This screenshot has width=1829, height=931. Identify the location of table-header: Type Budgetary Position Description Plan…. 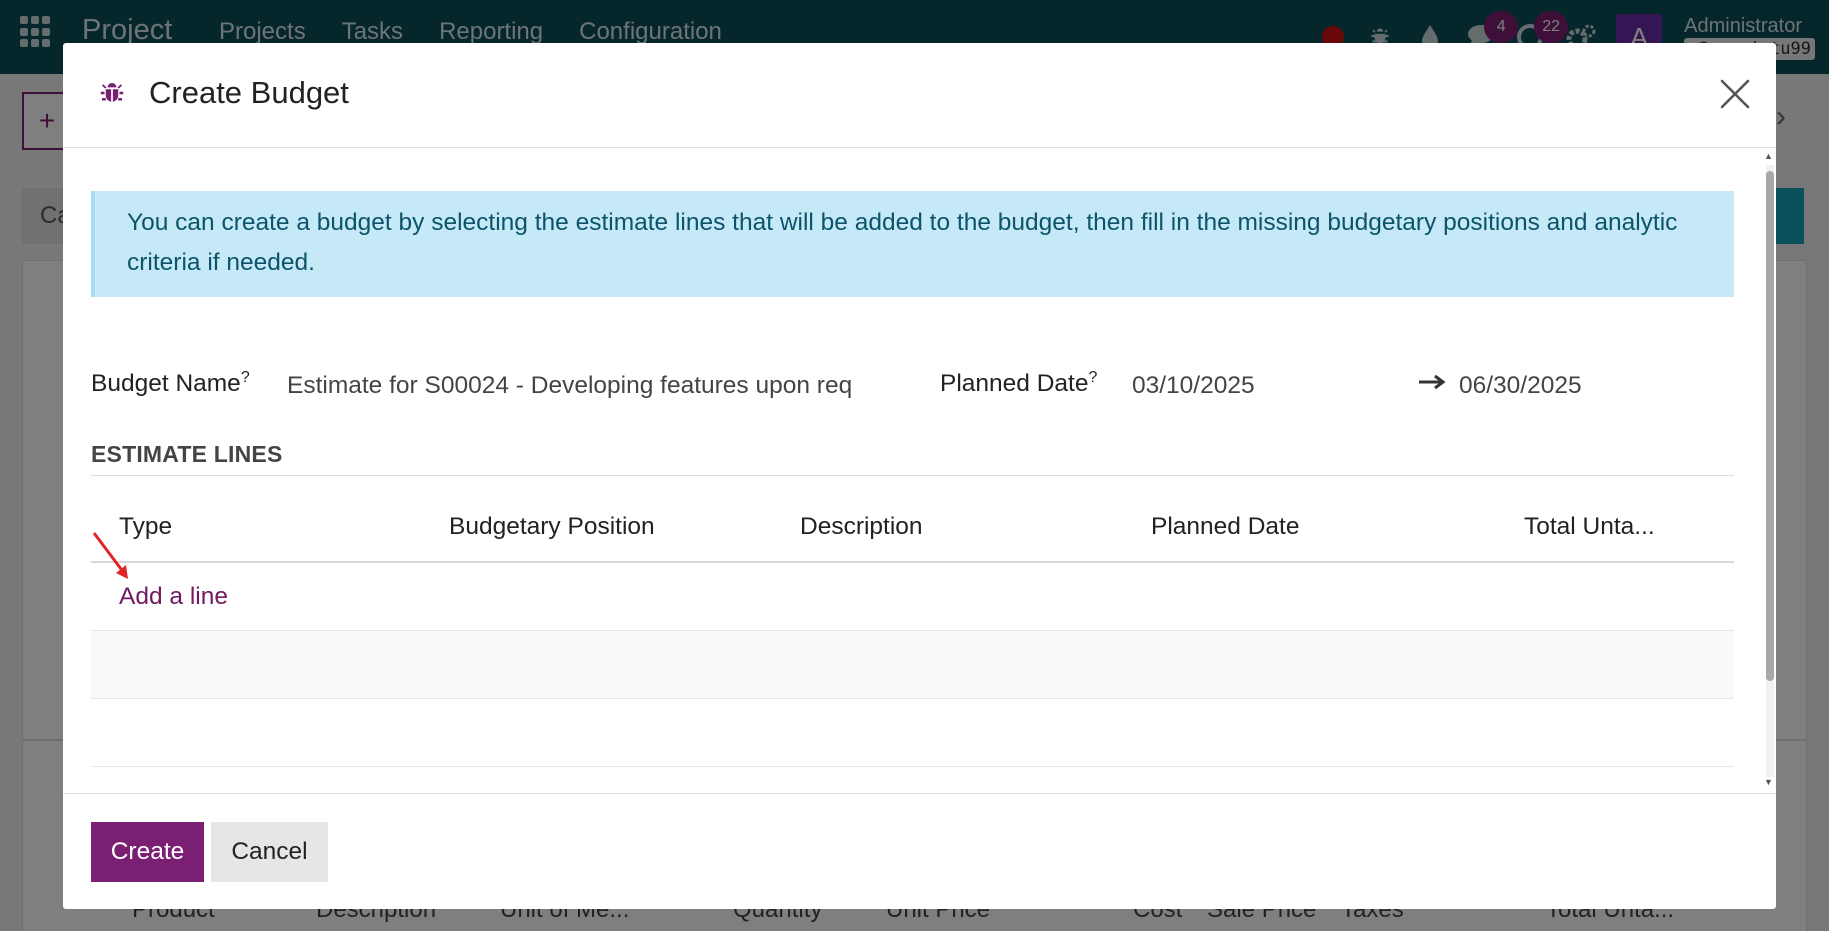
(912, 529).